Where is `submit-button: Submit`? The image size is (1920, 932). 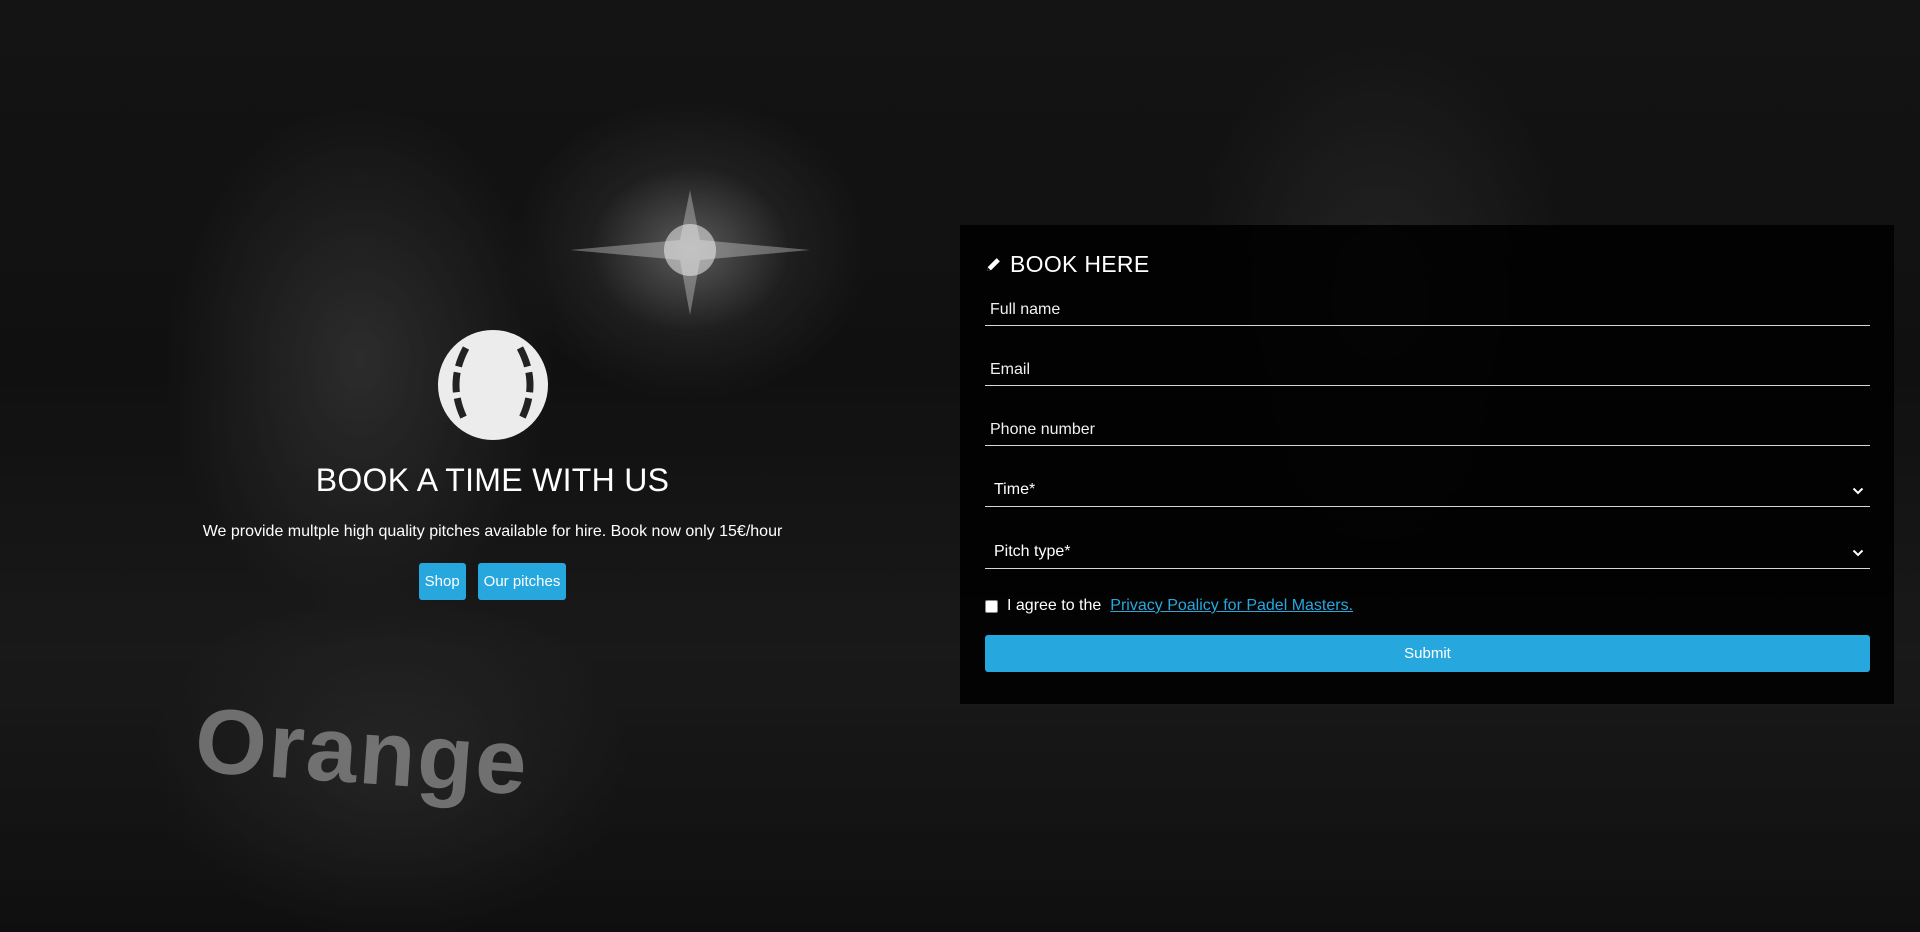
submit-button: Submit is located at coordinates (1427, 653).